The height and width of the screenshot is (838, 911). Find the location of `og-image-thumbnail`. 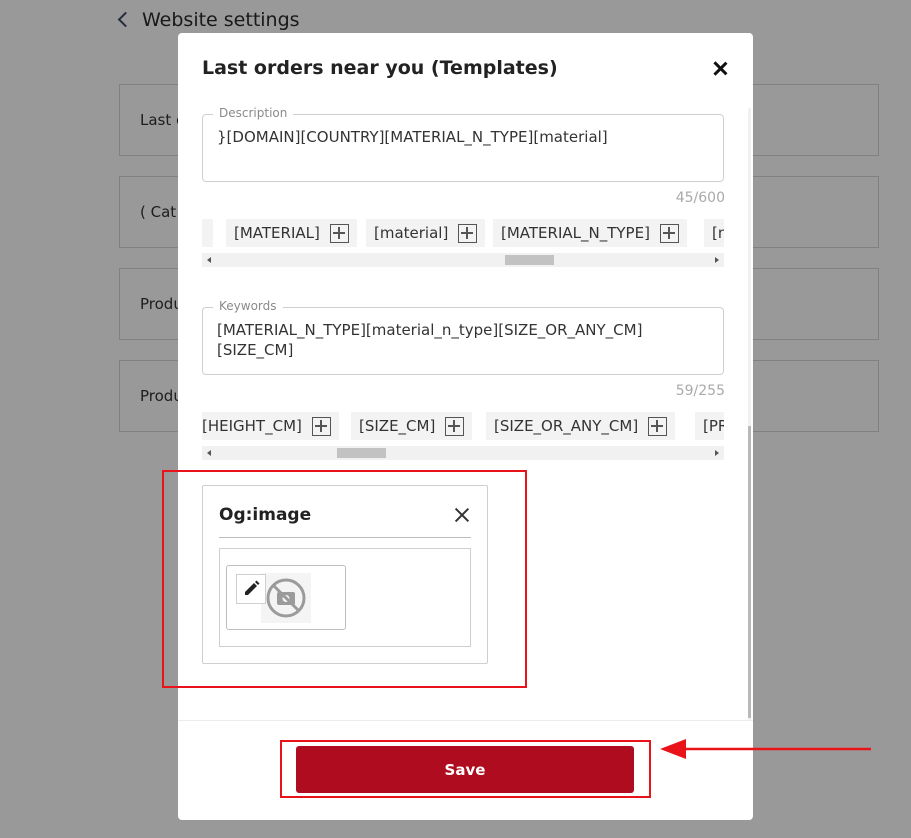

og-image-thumbnail is located at coordinates (286, 597).